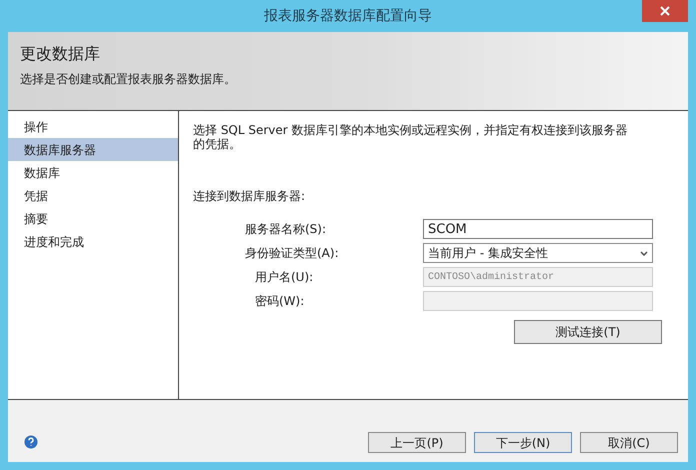 This screenshot has width=696, height=470. I want to click on input-field: SCOM, so click(538, 229).